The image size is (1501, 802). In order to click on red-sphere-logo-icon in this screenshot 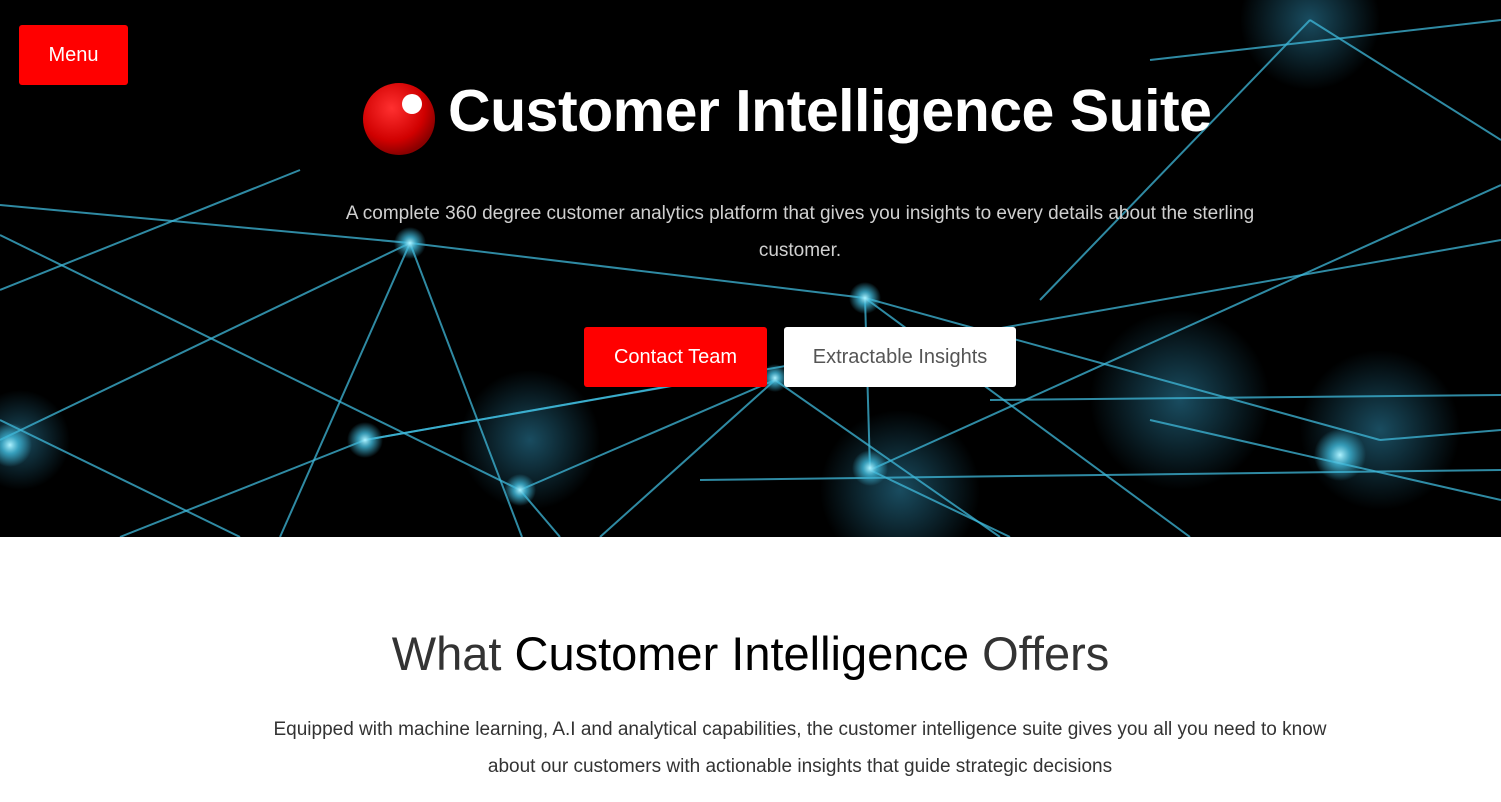, I will do `click(399, 119)`.